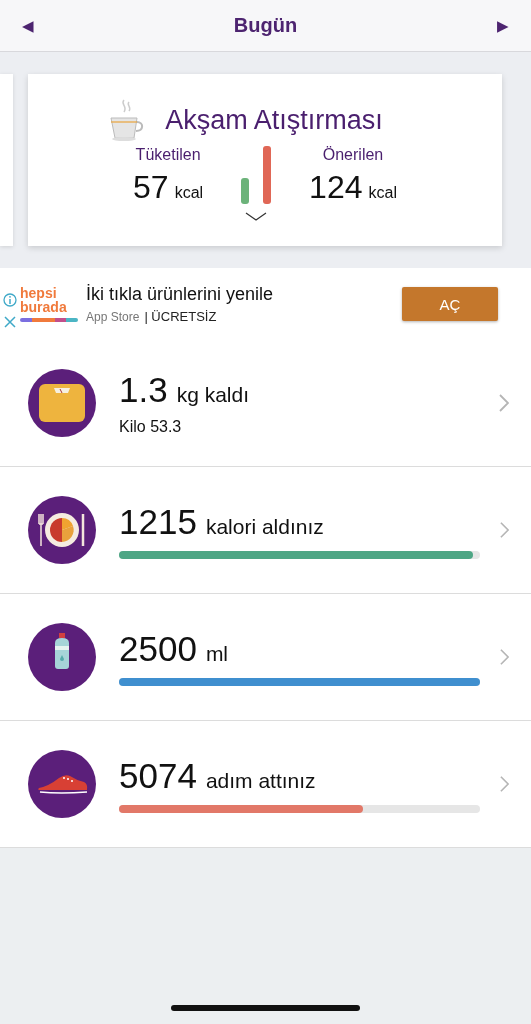 This screenshot has height=1024, width=531. I want to click on summary-row: 1.3 kg kaldı Kilo 53.3, so click(265, 403).